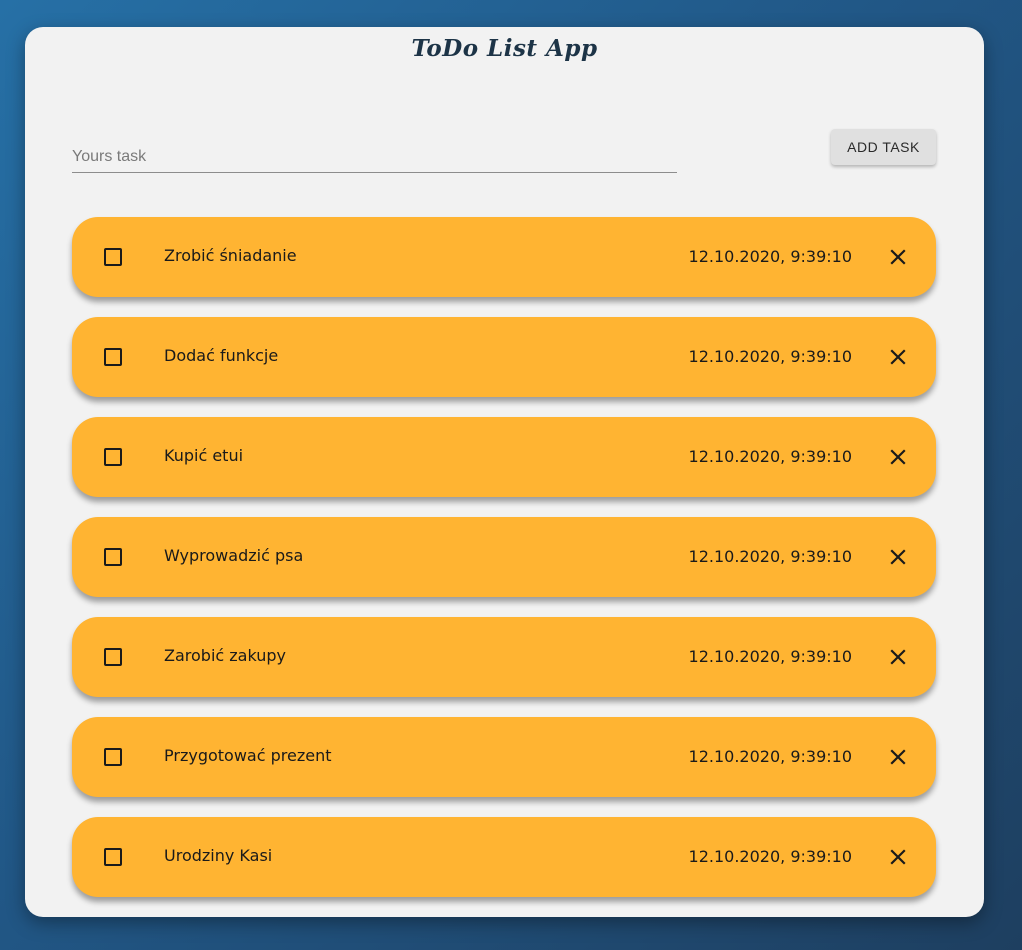  What do you see at coordinates (504, 757) in the screenshot?
I see `task-item: Przygotować prezent 12.10.2020, 9:39:10` at bounding box center [504, 757].